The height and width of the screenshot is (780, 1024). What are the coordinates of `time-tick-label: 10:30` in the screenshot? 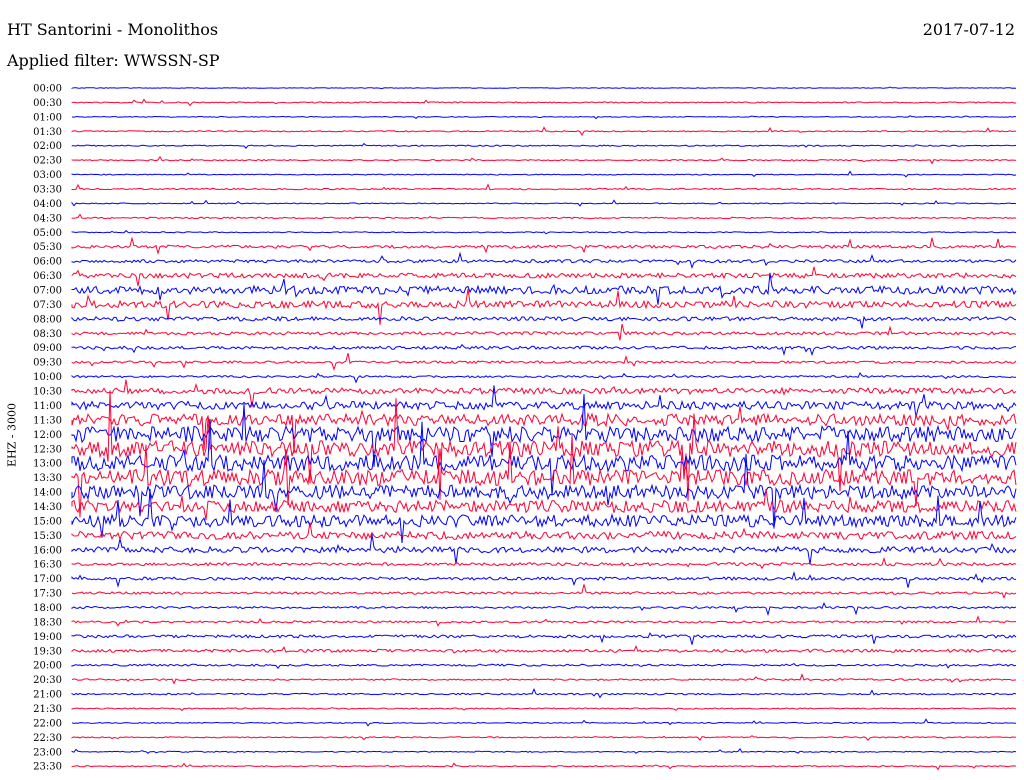 It's located at (47, 392).